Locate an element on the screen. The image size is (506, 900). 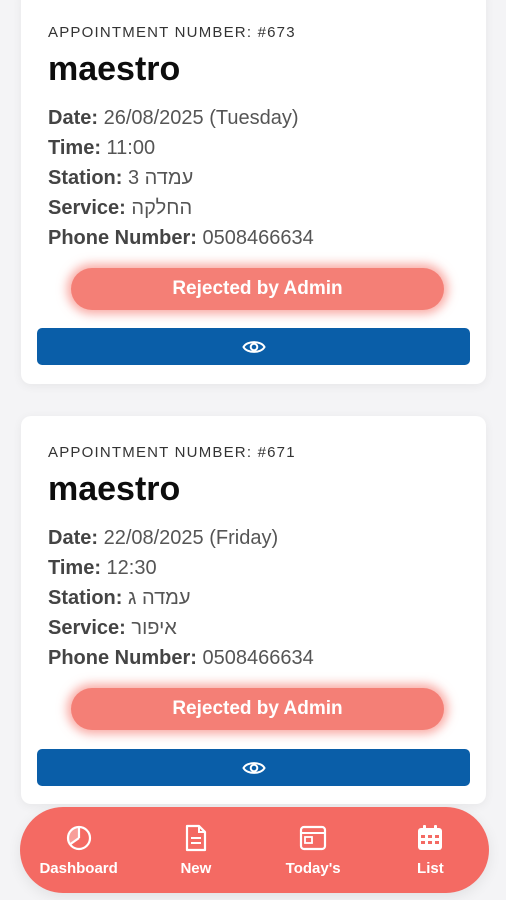
browser-window-icon is located at coordinates (313, 838).